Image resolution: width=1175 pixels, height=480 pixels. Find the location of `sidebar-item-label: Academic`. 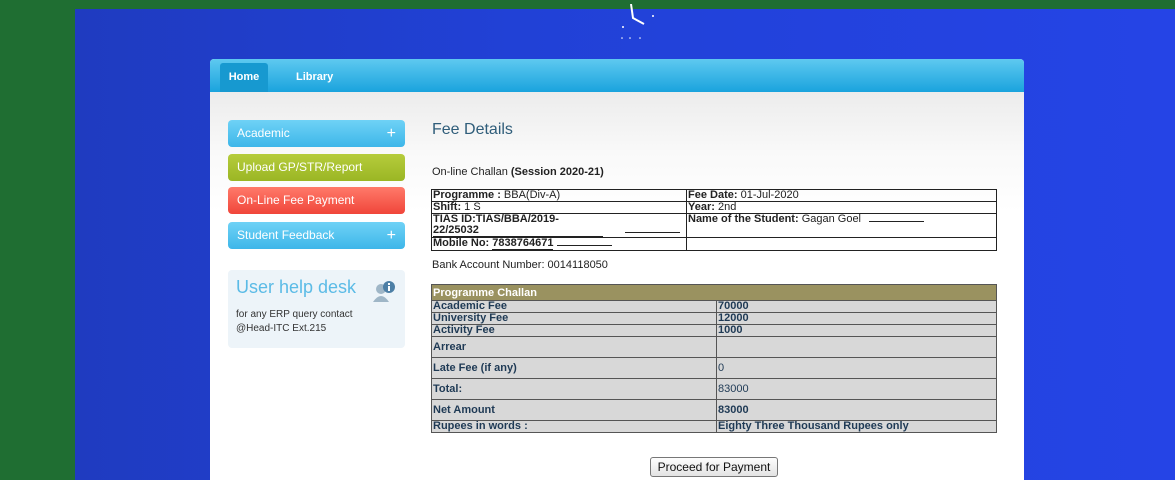

sidebar-item-label: Academic is located at coordinates (263, 133).